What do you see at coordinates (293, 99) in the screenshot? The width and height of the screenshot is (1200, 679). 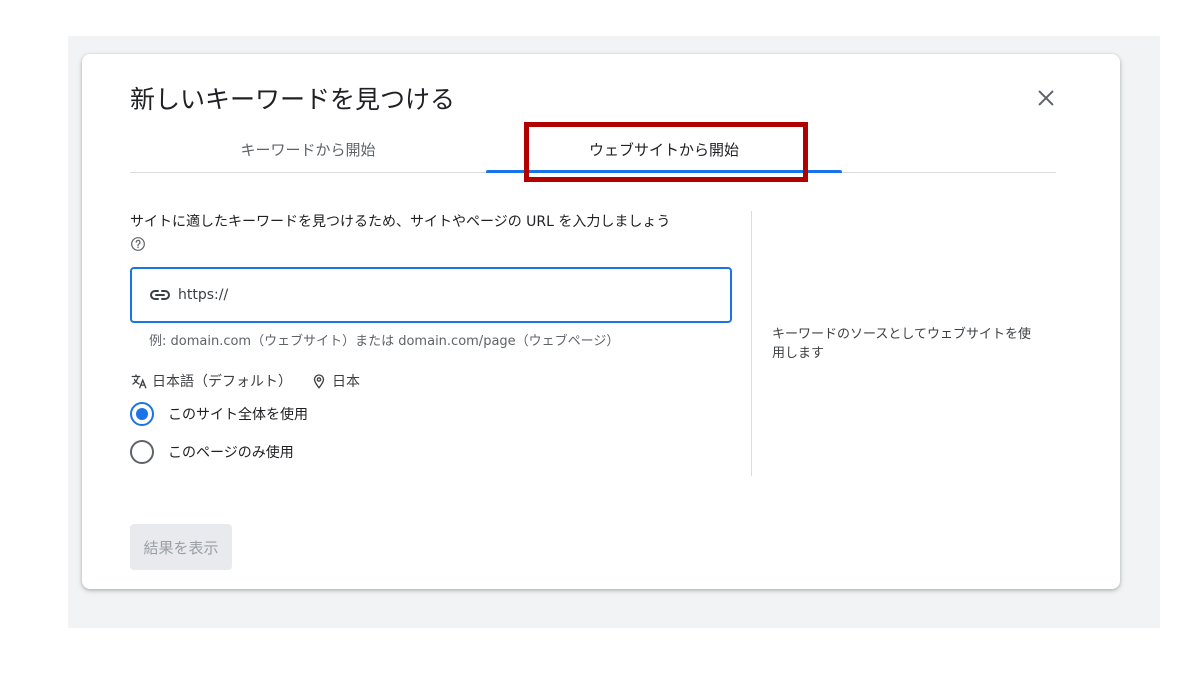 I see `dialog-title: 新しいキーワードを見つける` at bounding box center [293, 99].